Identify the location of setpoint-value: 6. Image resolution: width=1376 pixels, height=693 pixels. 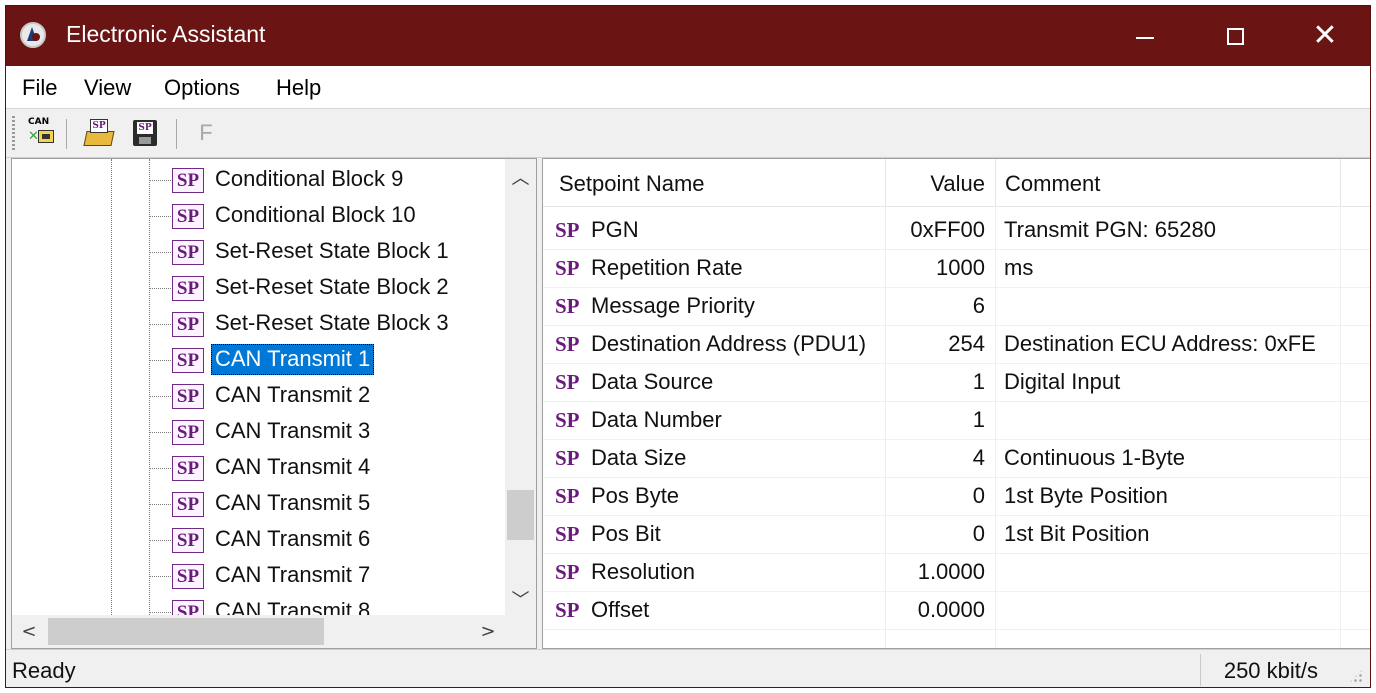
(978, 305).